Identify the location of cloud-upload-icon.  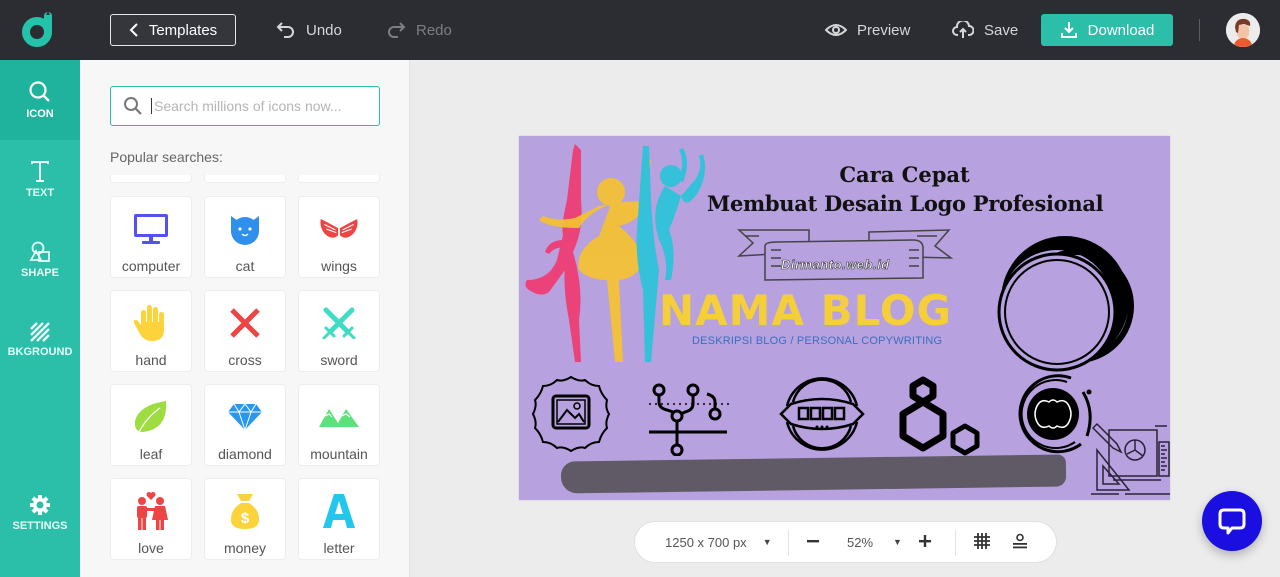
(963, 29).